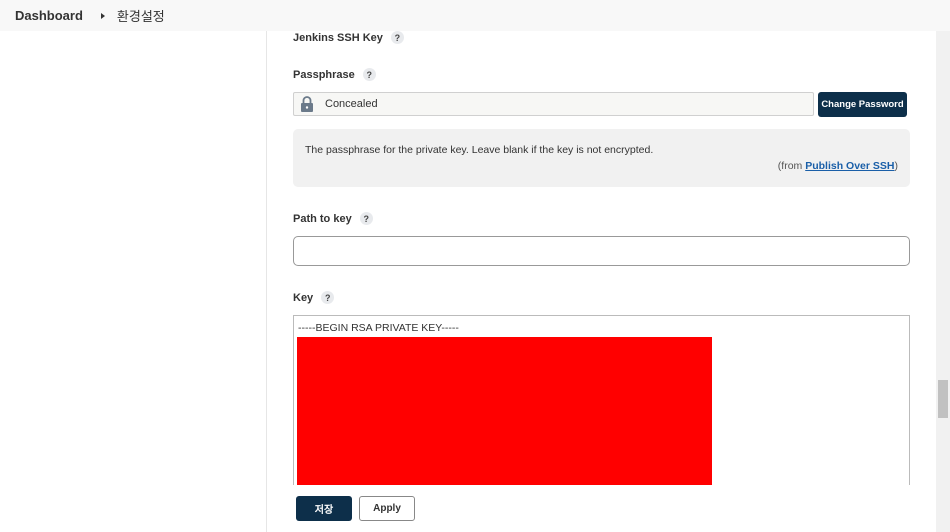  I want to click on jenkins-ssh-key-label: Jenkins SSH Key, so click(338, 37).